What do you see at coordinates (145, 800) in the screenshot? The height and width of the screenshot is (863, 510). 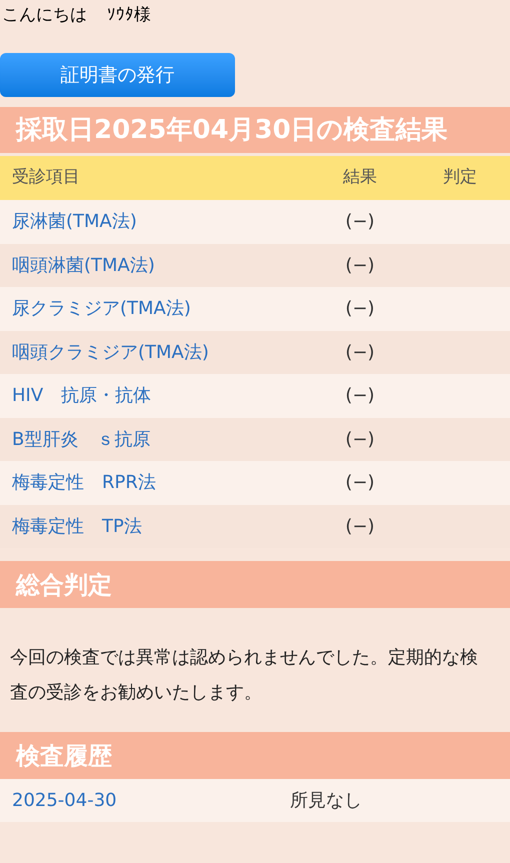 I see `history-date-link: 2025-04-30` at bounding box center [145, 800].